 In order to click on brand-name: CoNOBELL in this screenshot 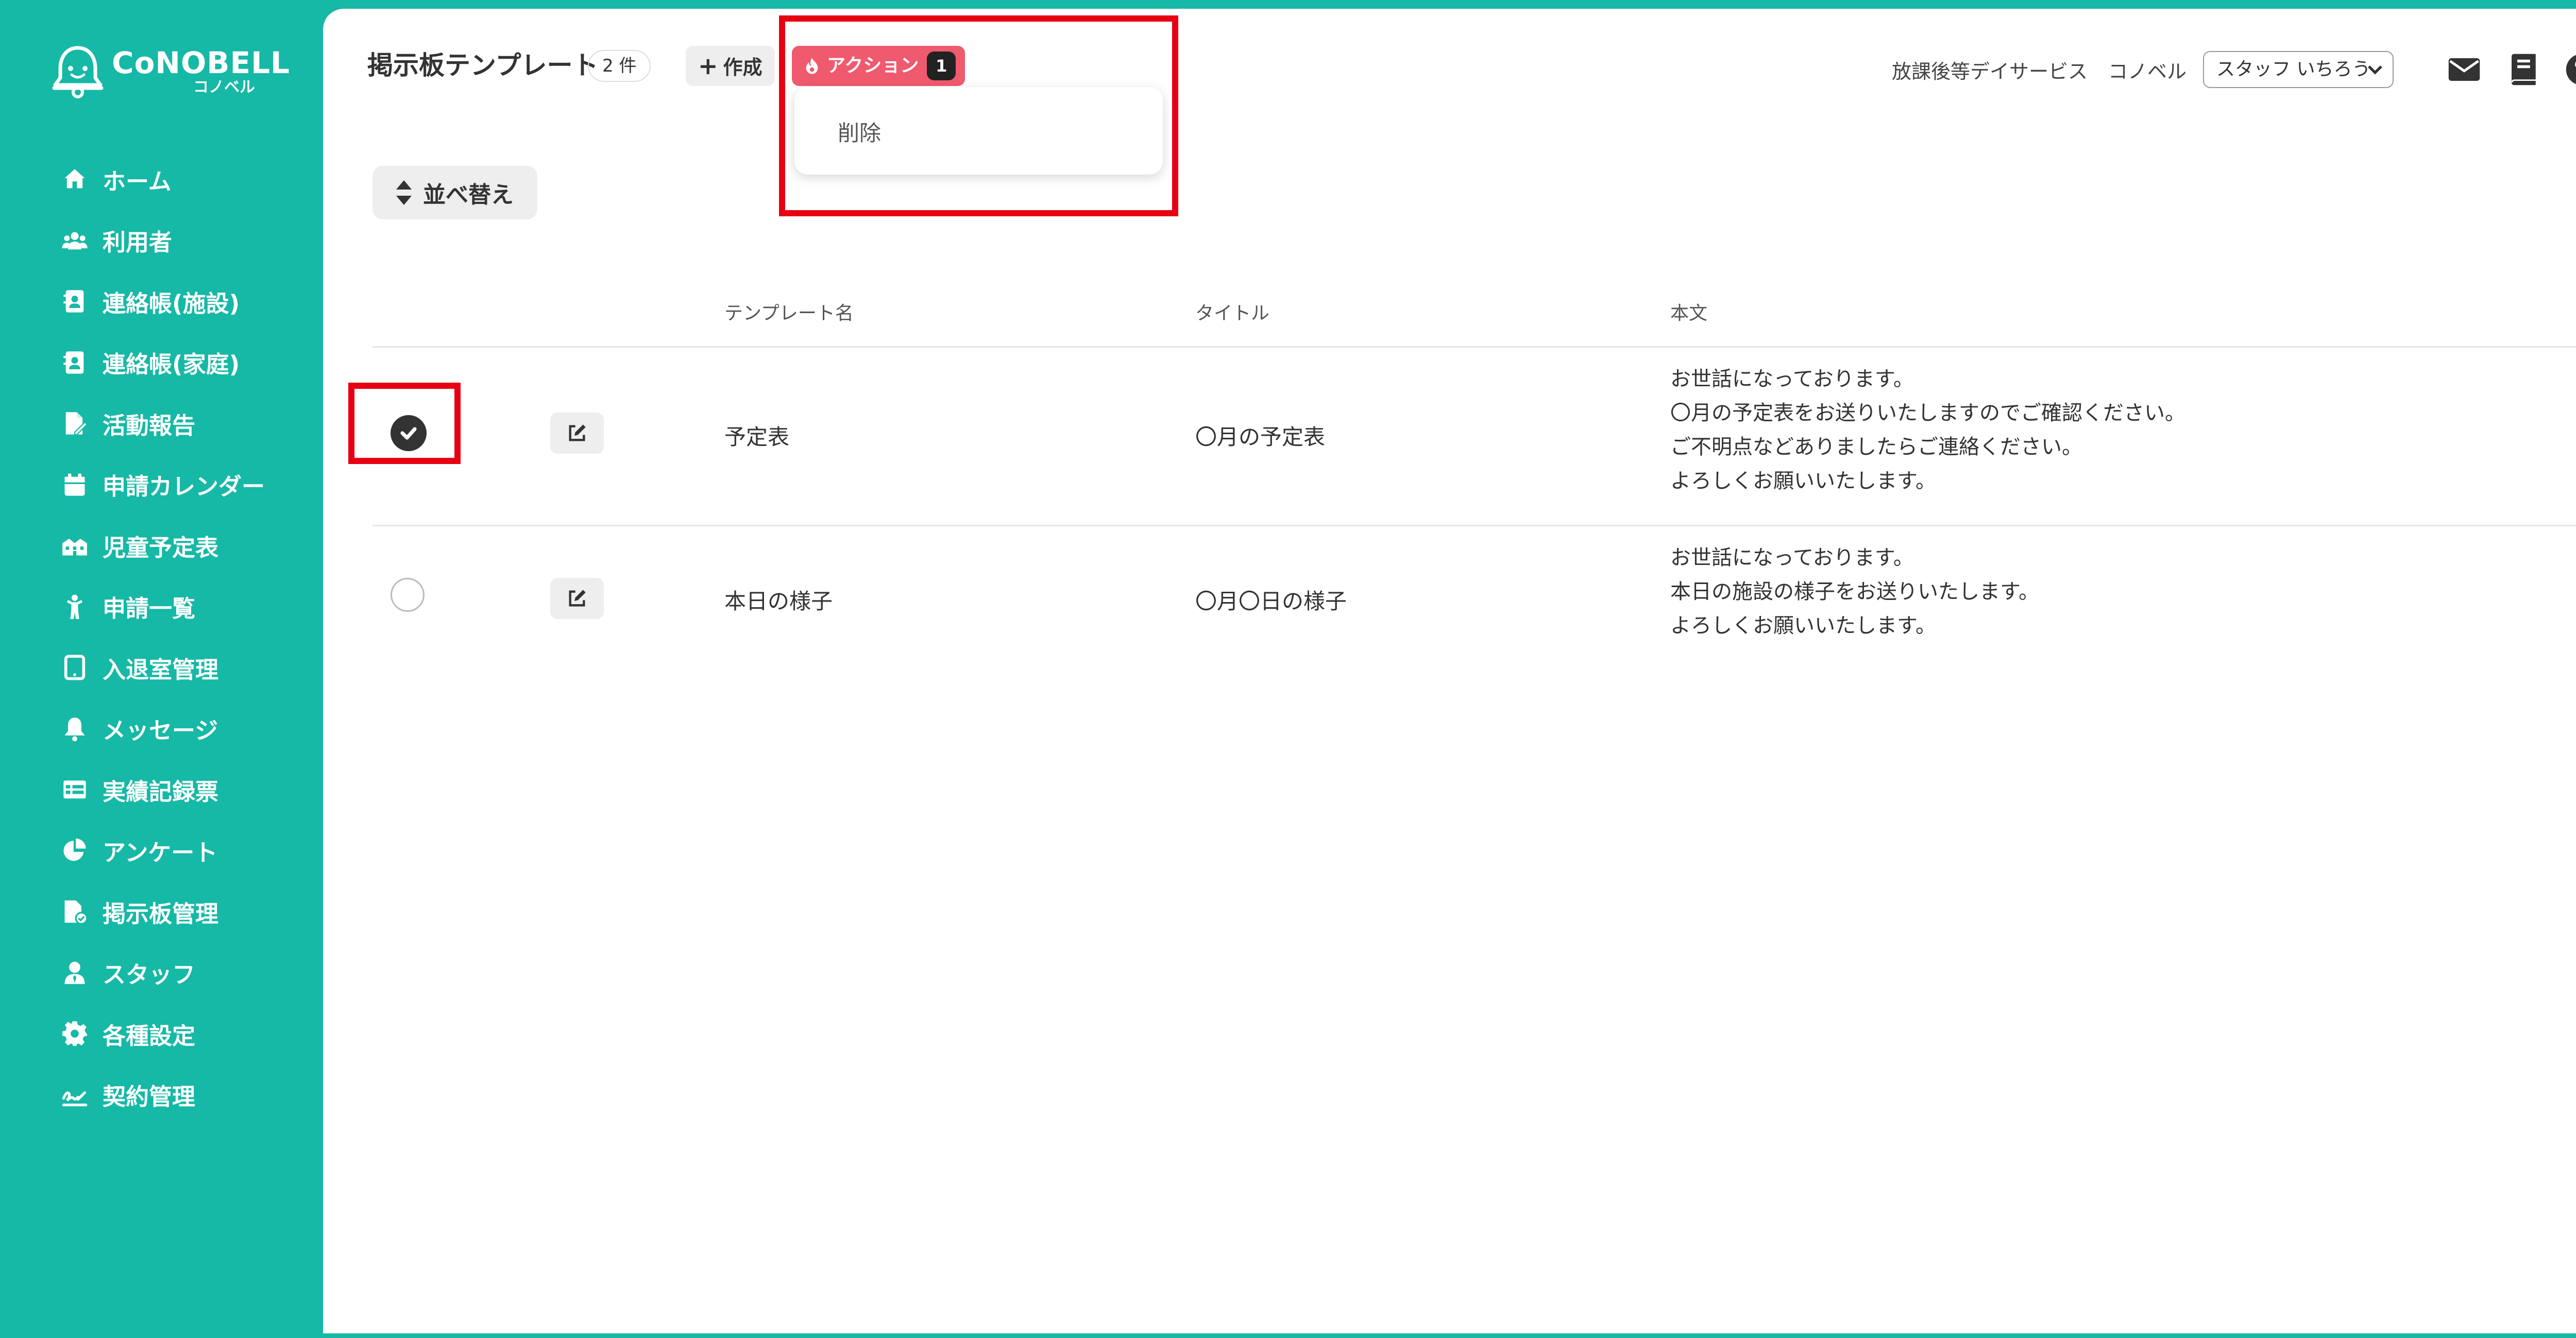, I will do `click(201, 62)`.